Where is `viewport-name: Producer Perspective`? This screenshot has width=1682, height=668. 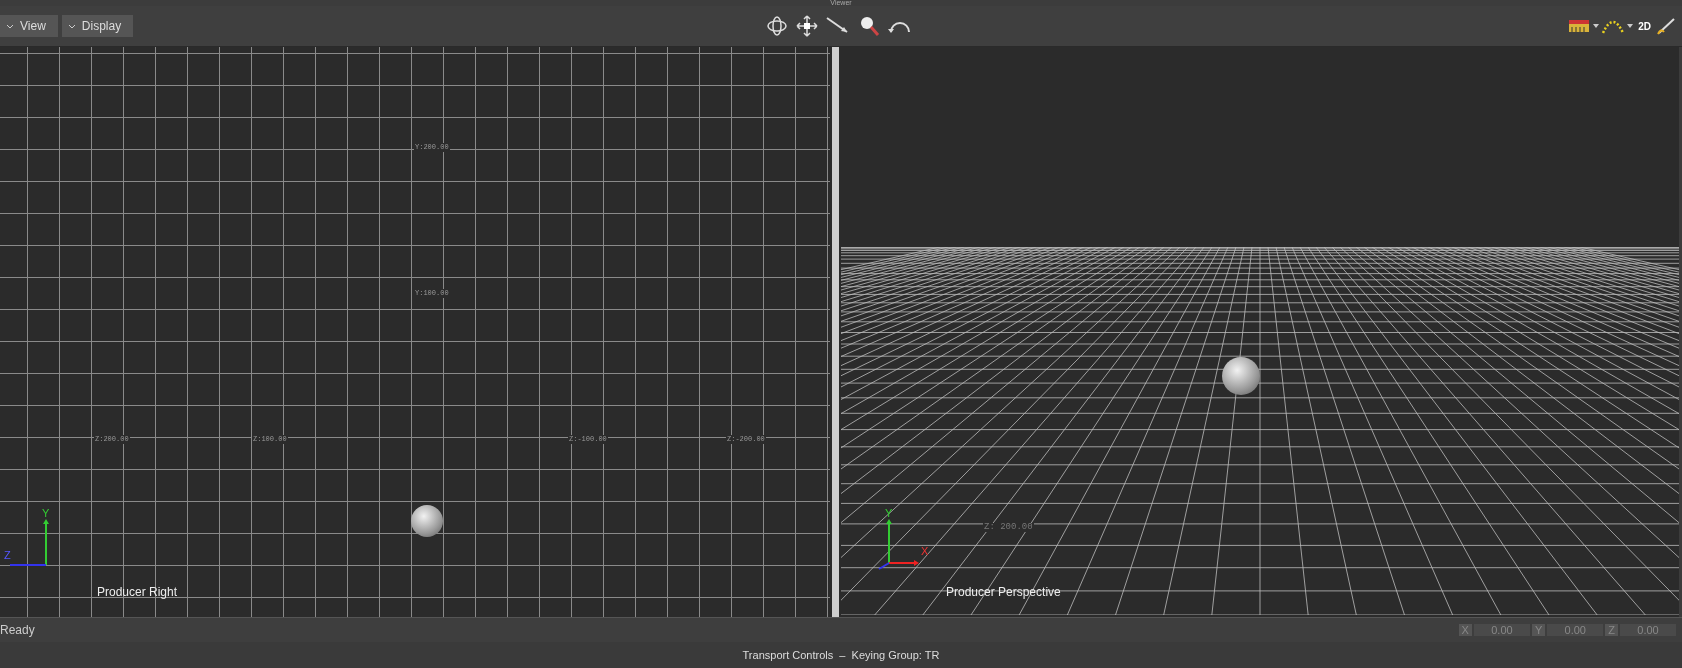
viewport-name: Producer Perspective is located at coordinates (1003, 592).